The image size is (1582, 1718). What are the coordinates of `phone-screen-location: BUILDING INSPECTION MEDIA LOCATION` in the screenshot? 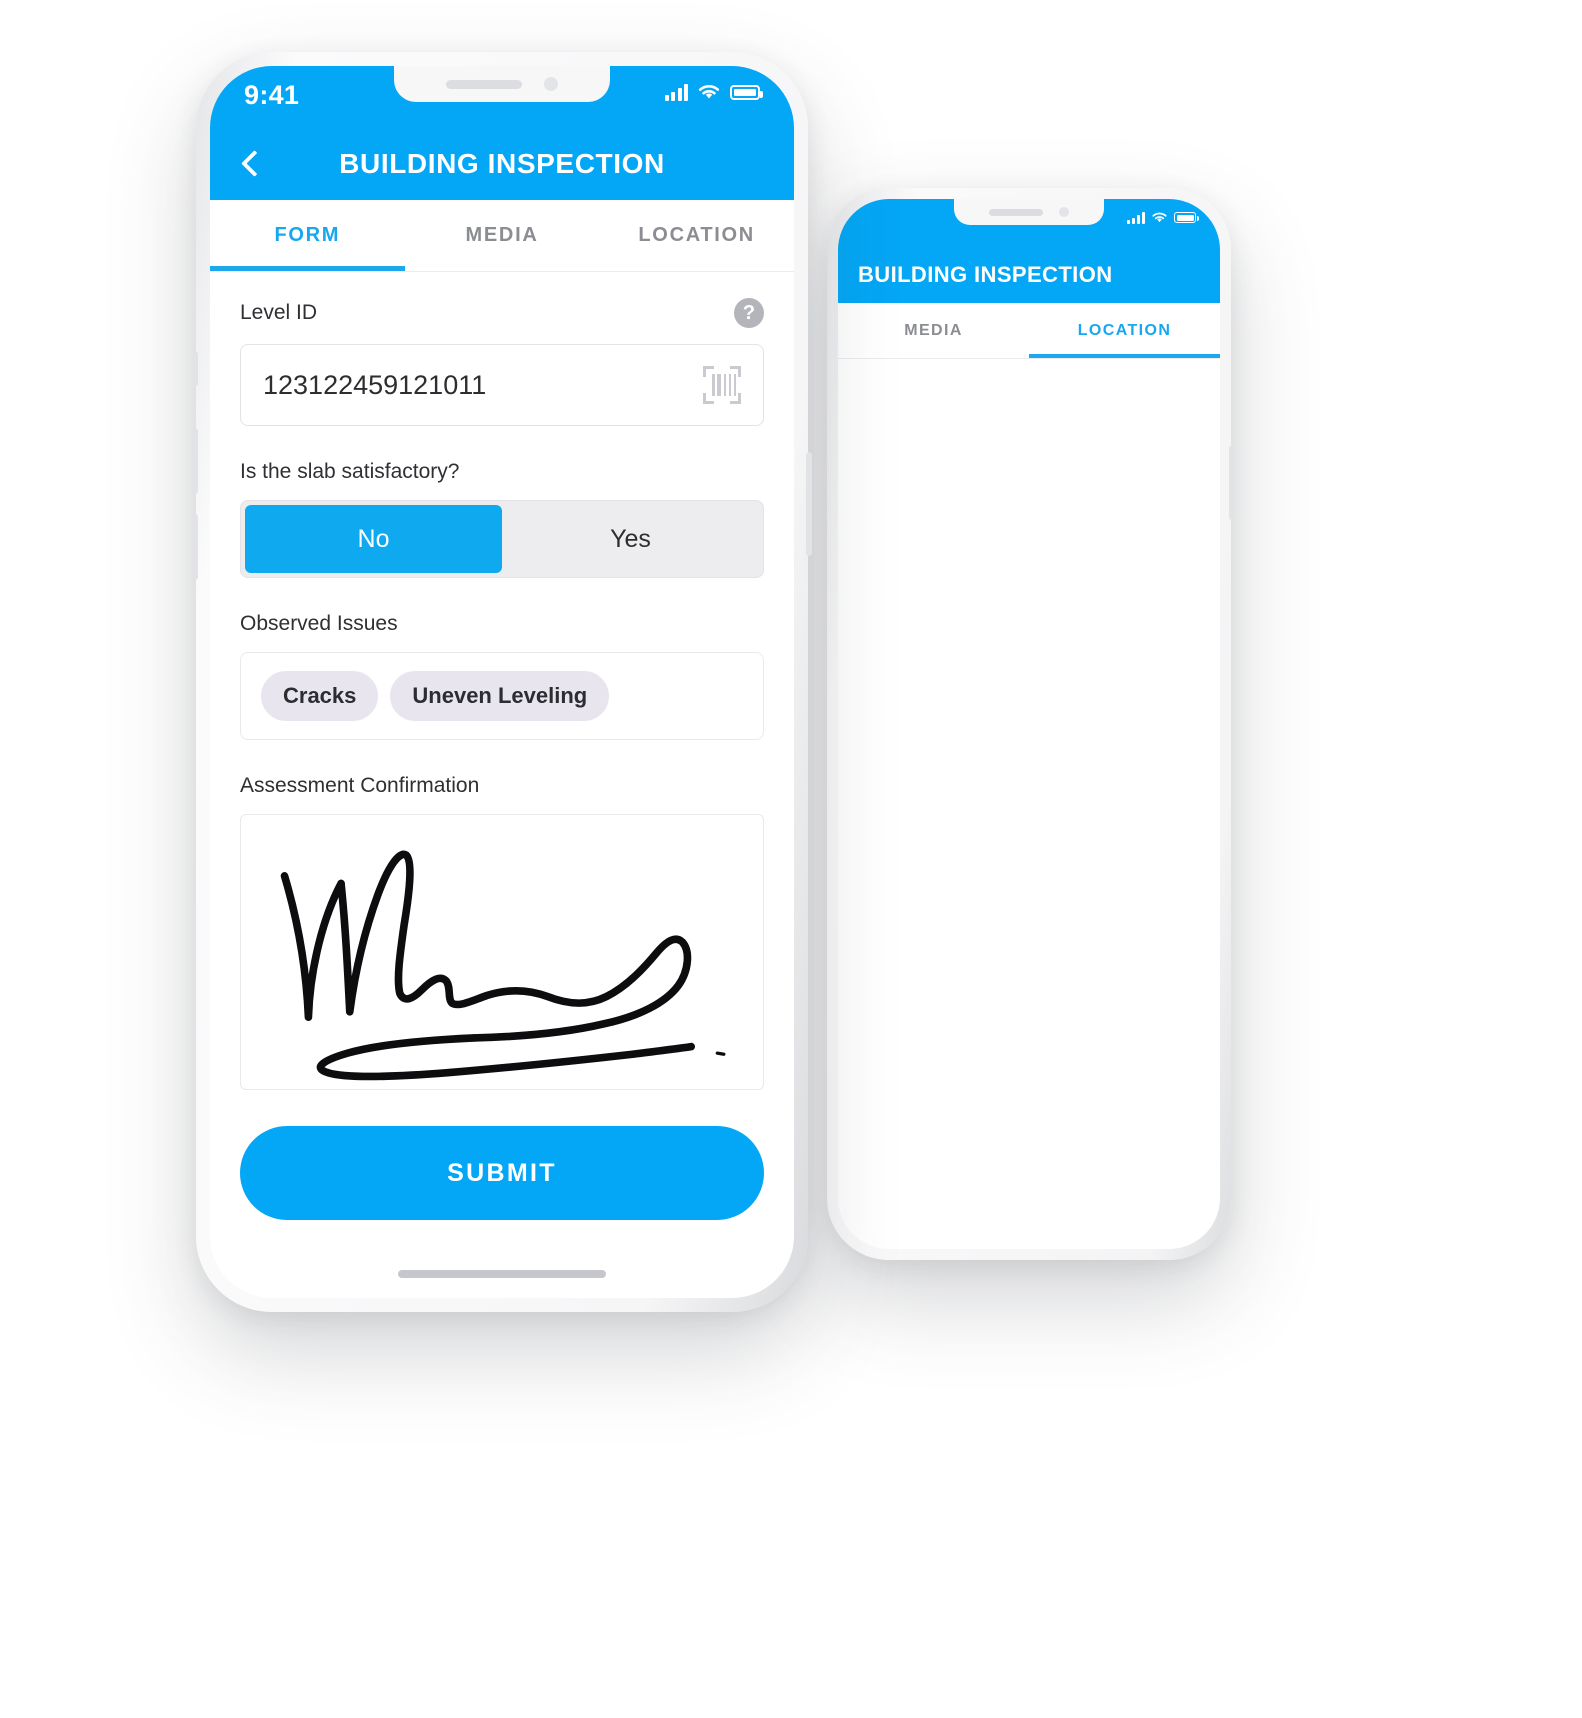 It's located at (1029, 724).